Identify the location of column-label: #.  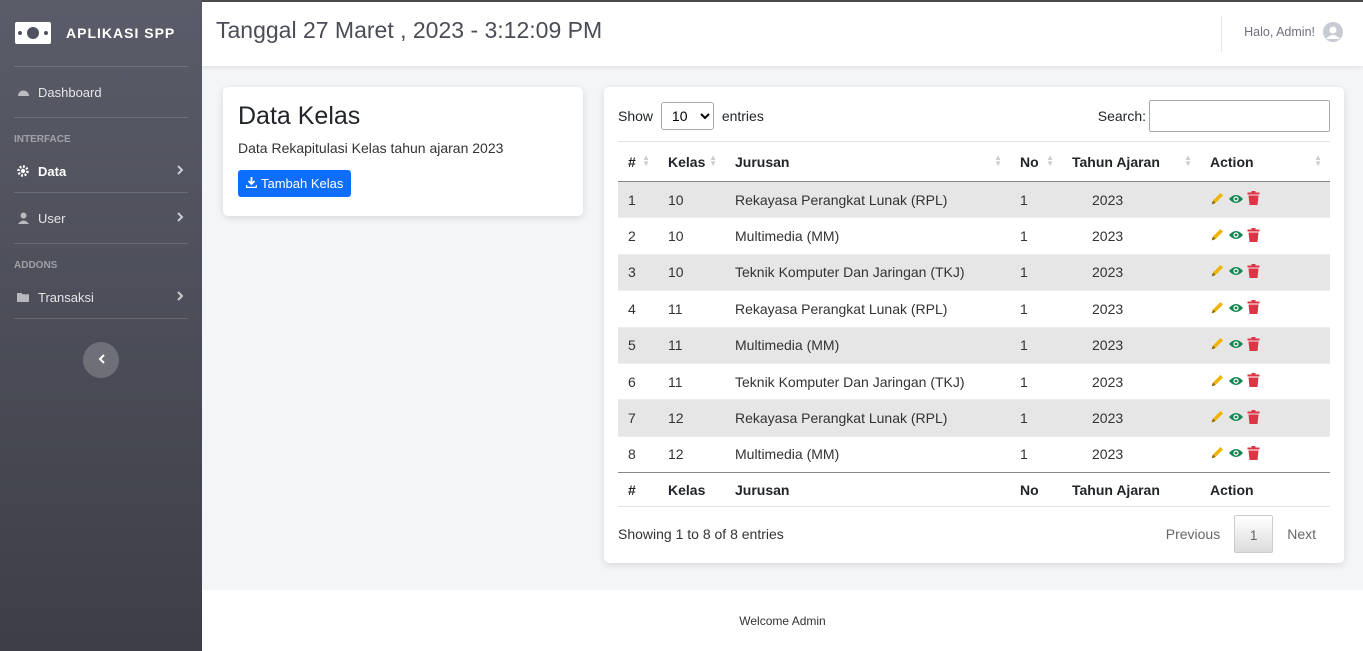
(632, 161).